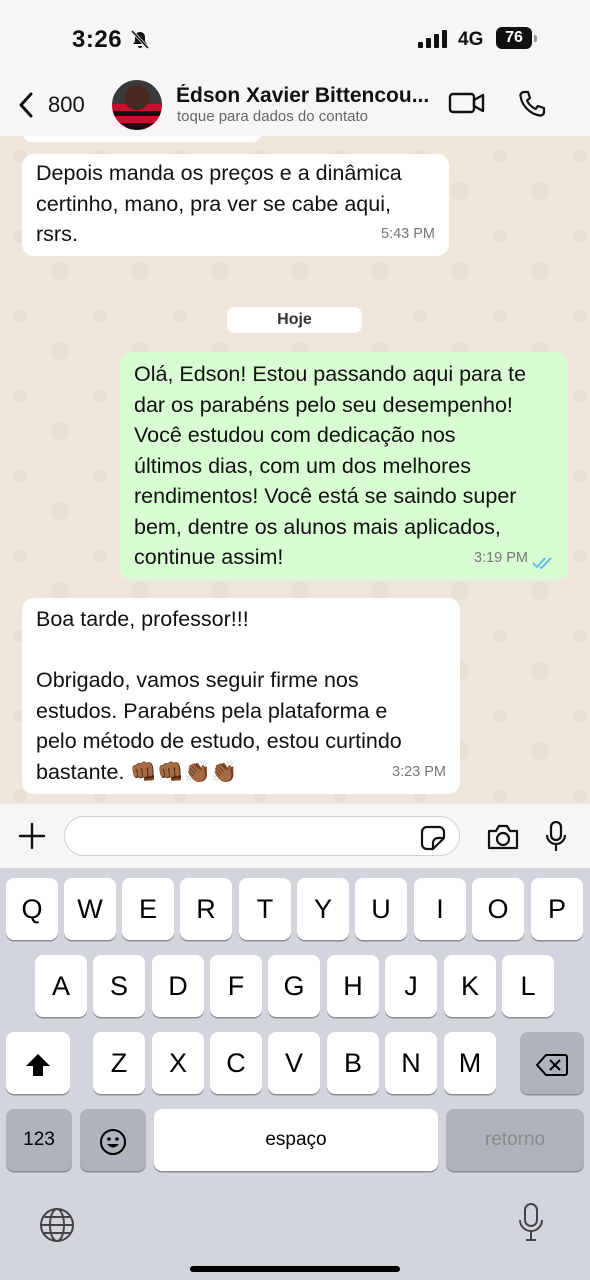 The image size is (590, 1280). Describe the element at coordinates (535, 38) in the screenshot. I see `battery-tip` at that location.